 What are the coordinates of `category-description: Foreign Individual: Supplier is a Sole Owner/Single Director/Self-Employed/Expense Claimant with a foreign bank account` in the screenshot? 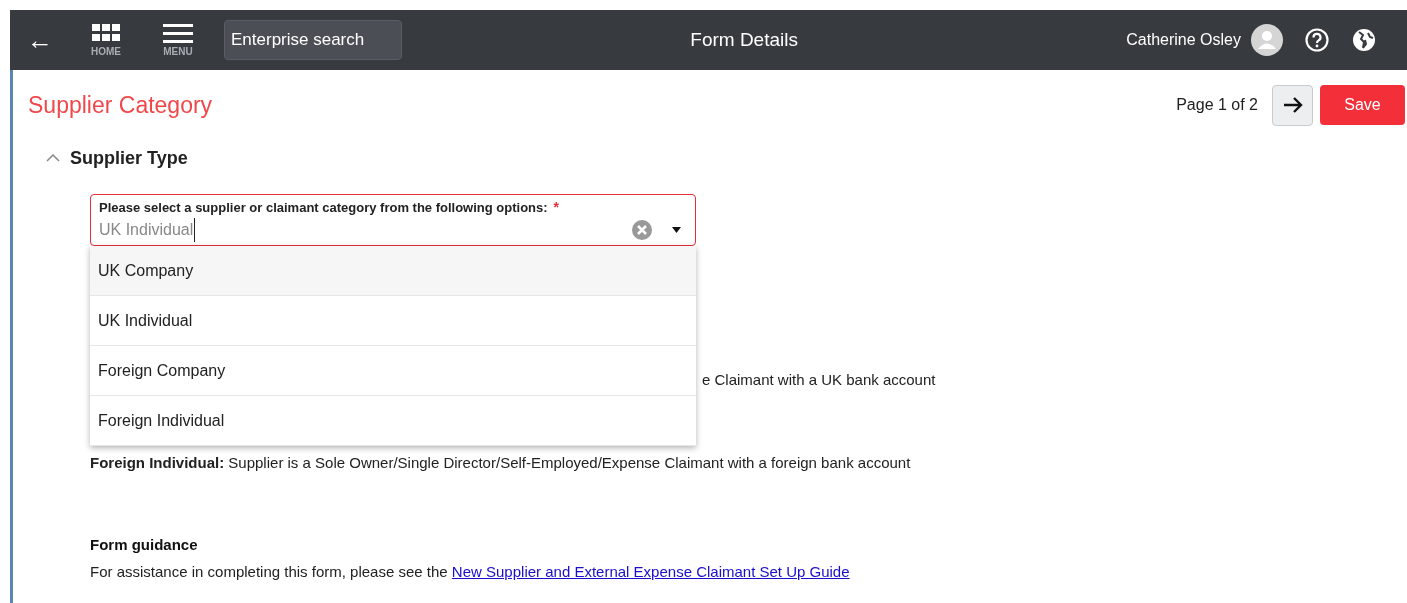 It's located at (500, 462).